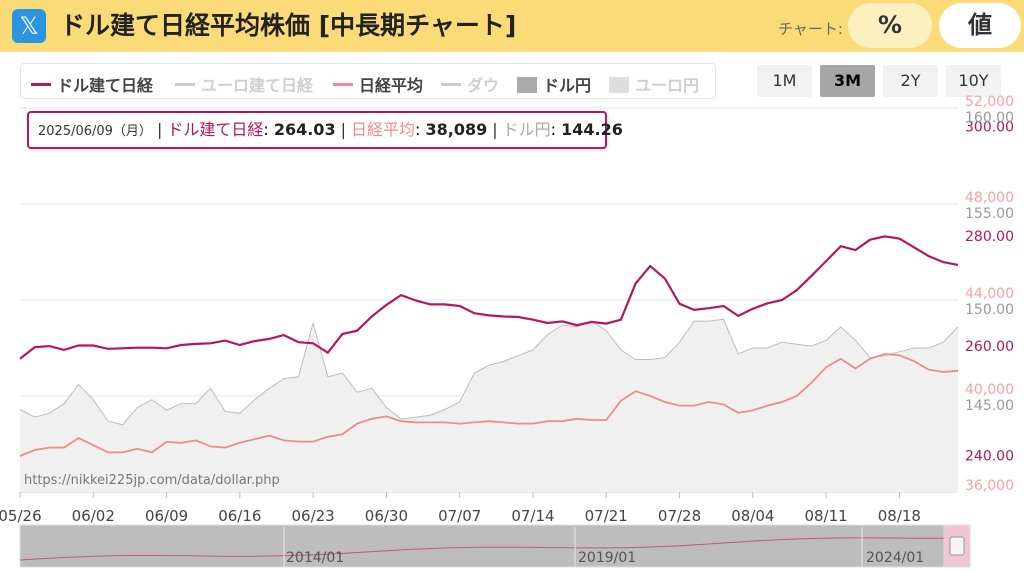  I want to click on nikkei-tick-label: 52,000, so click(989, 102).